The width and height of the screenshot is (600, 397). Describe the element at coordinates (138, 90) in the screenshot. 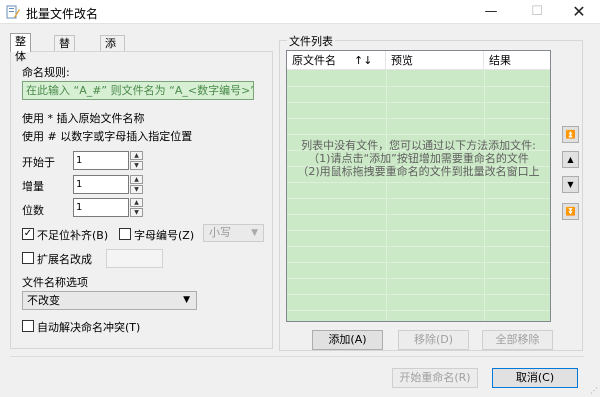

I see `pattern-input: 在此输入 “A_#” 则文件名为 “A_<数字编号>”` at that location.